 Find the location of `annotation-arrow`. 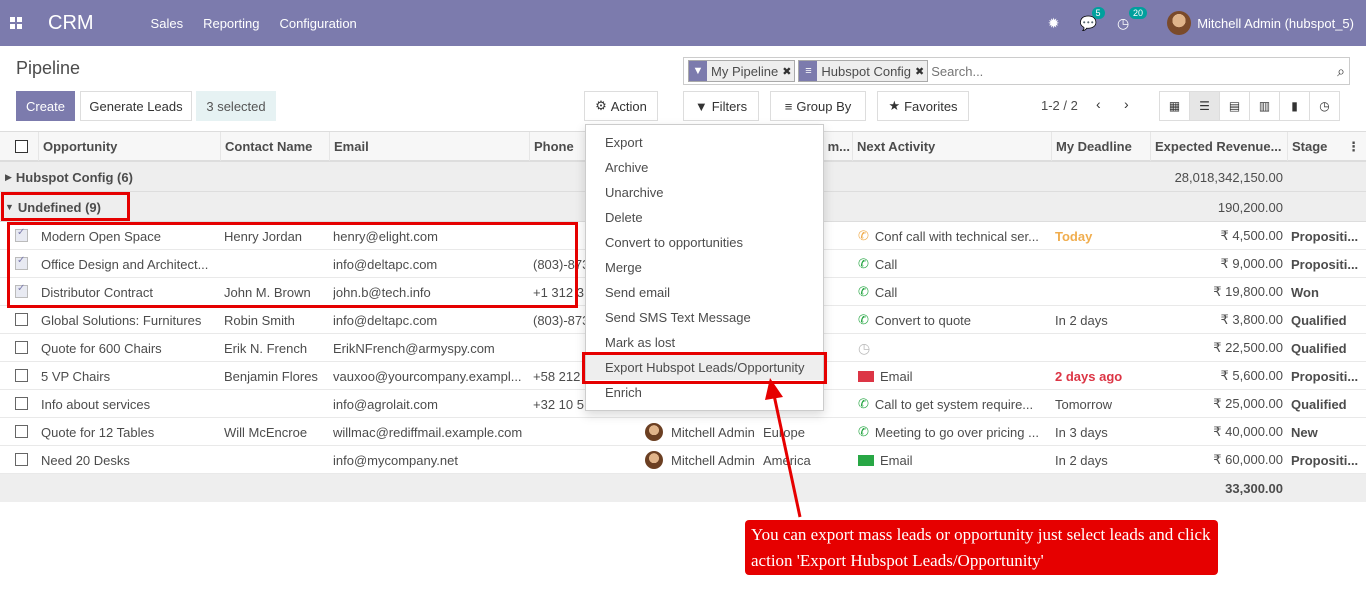

annotation-arrow is located at coordinates (783, 448).